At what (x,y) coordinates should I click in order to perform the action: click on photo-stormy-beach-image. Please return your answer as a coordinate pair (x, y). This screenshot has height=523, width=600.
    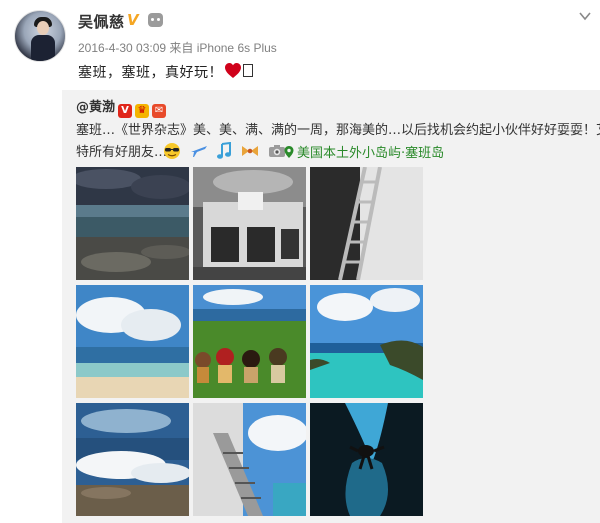
    Looking at the image, I should click on (132, 223).